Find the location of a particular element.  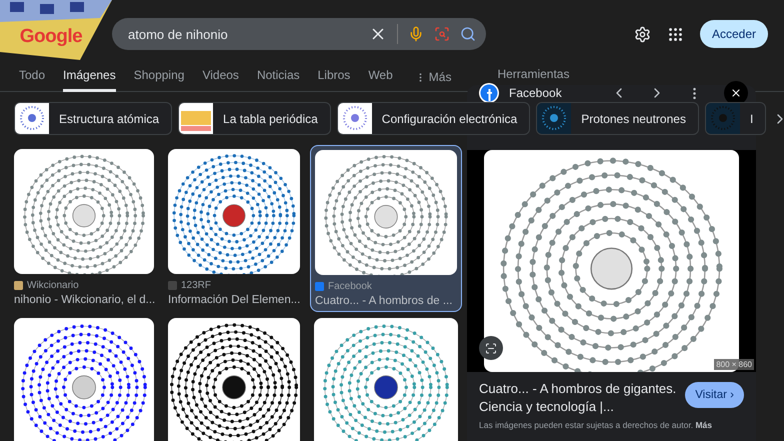

tab: Libros is located at coordinates (334, 80).